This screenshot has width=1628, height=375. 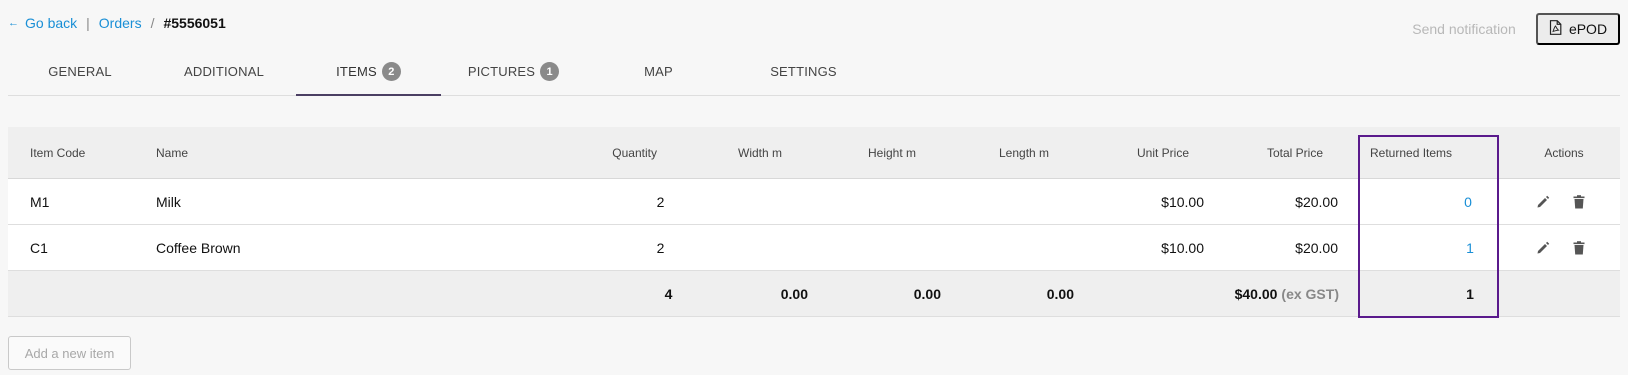 What do you see at coordinates (69, 353) in the screenshot?
I see `add-new-item-button: Add a new item` at bounding box center [69, 353].